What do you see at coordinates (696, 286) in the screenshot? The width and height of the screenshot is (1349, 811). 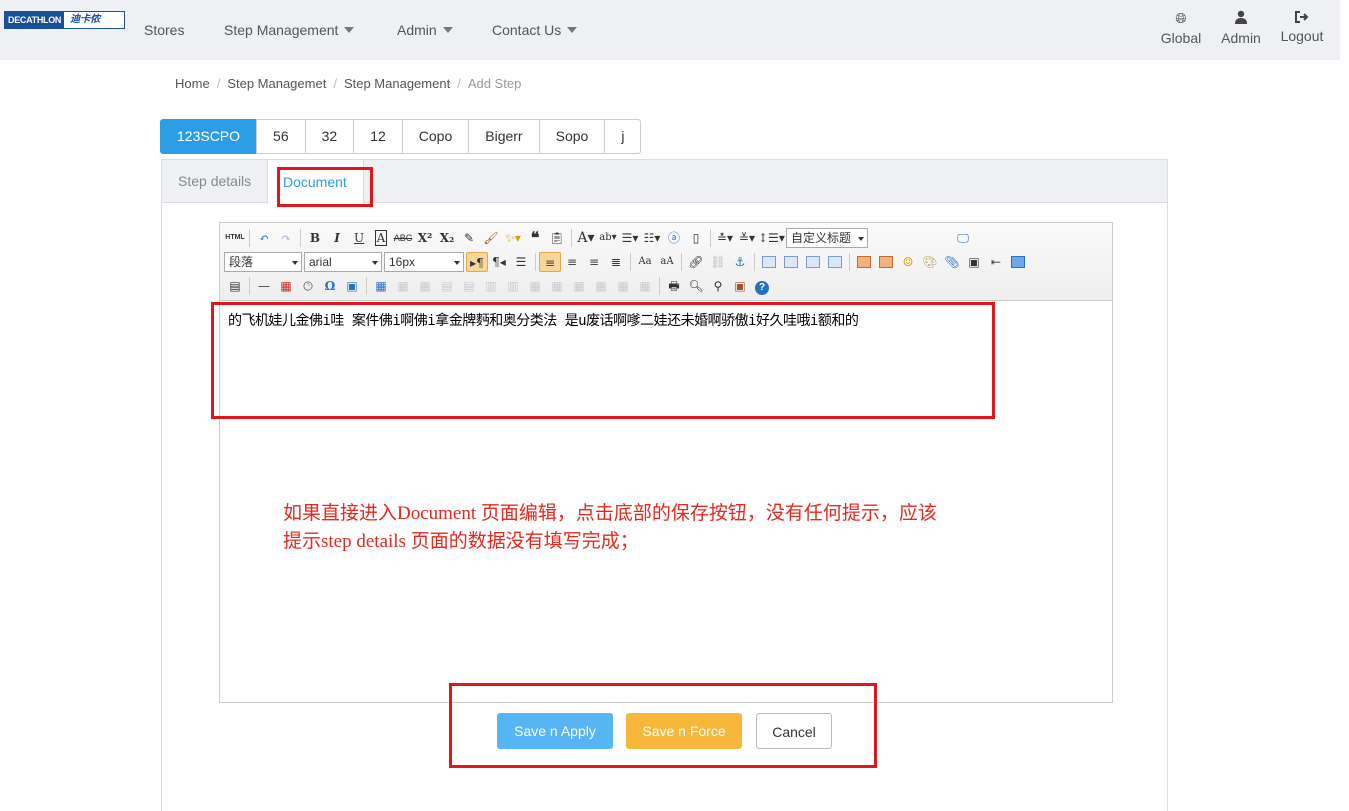 I see `preview-icon: 🔍︎` at bounding box center [696, 286].